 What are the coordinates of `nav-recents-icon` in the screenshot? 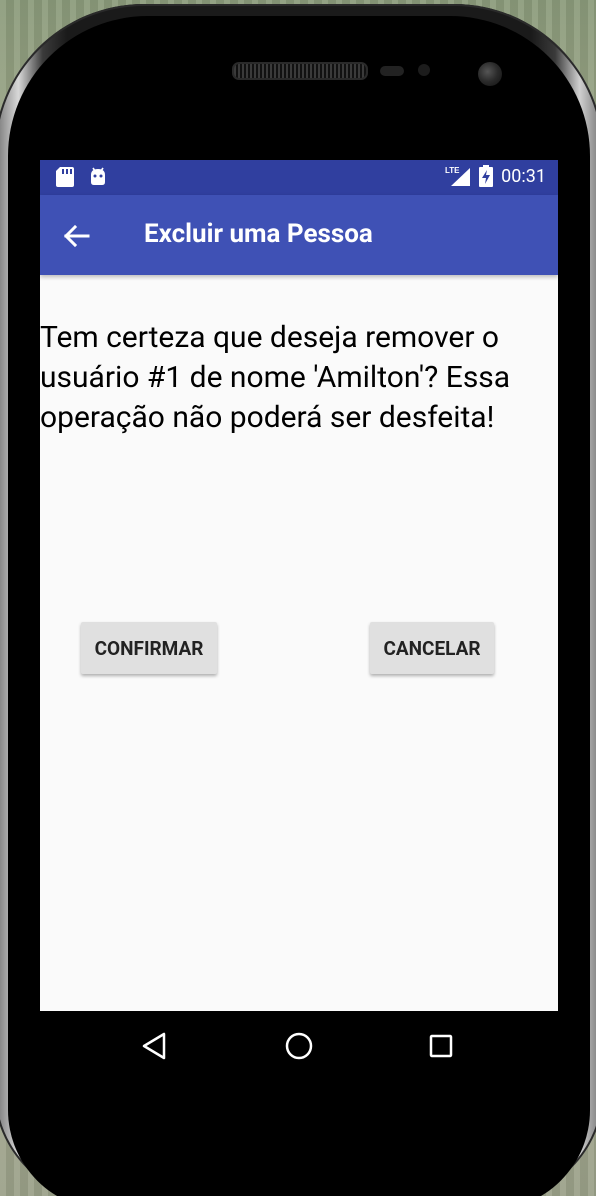 It's located at (441, 1046).